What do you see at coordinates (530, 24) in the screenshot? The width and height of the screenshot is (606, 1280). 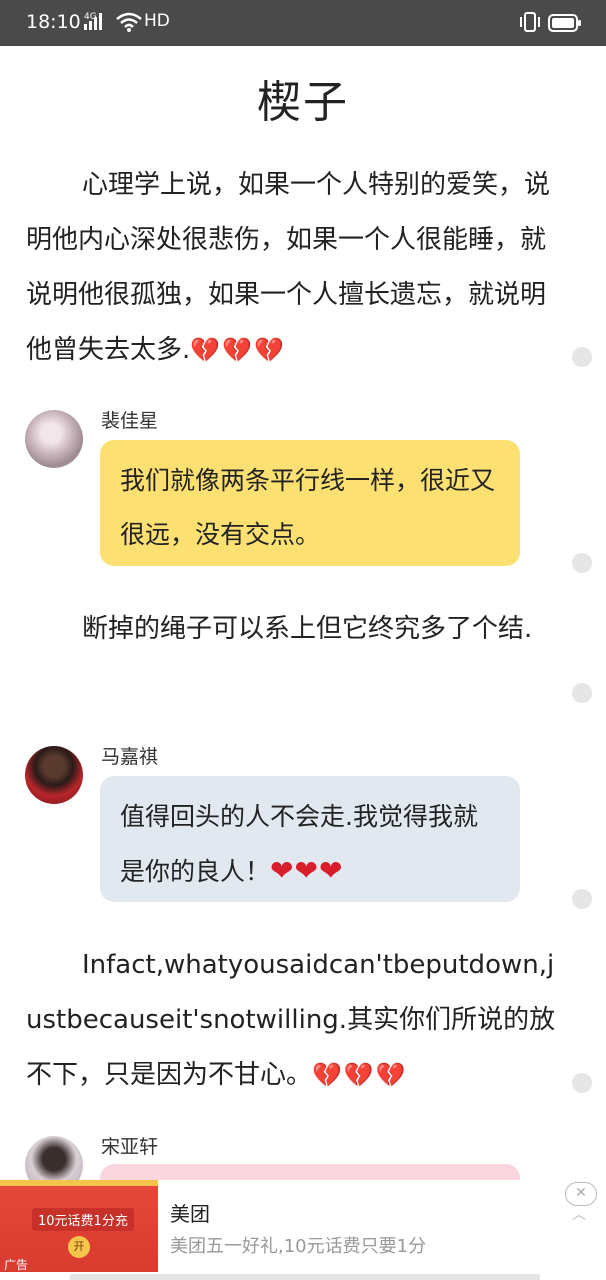 I see `vibrate-icon` at bounding box center [530, 24].